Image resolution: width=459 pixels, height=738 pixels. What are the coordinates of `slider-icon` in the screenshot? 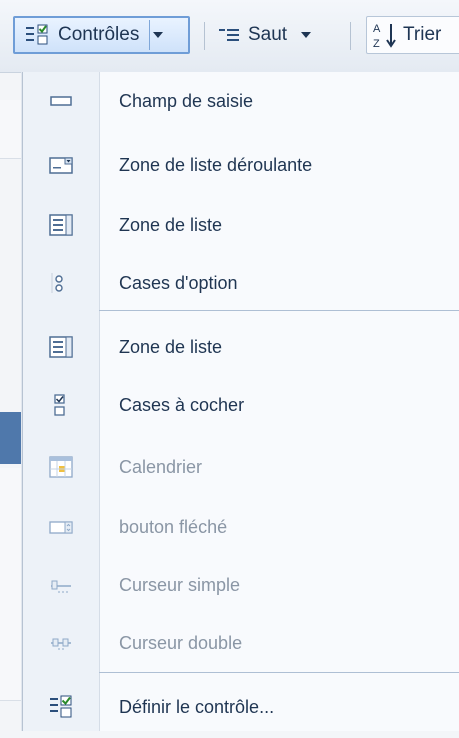 It's located at (61, 586).